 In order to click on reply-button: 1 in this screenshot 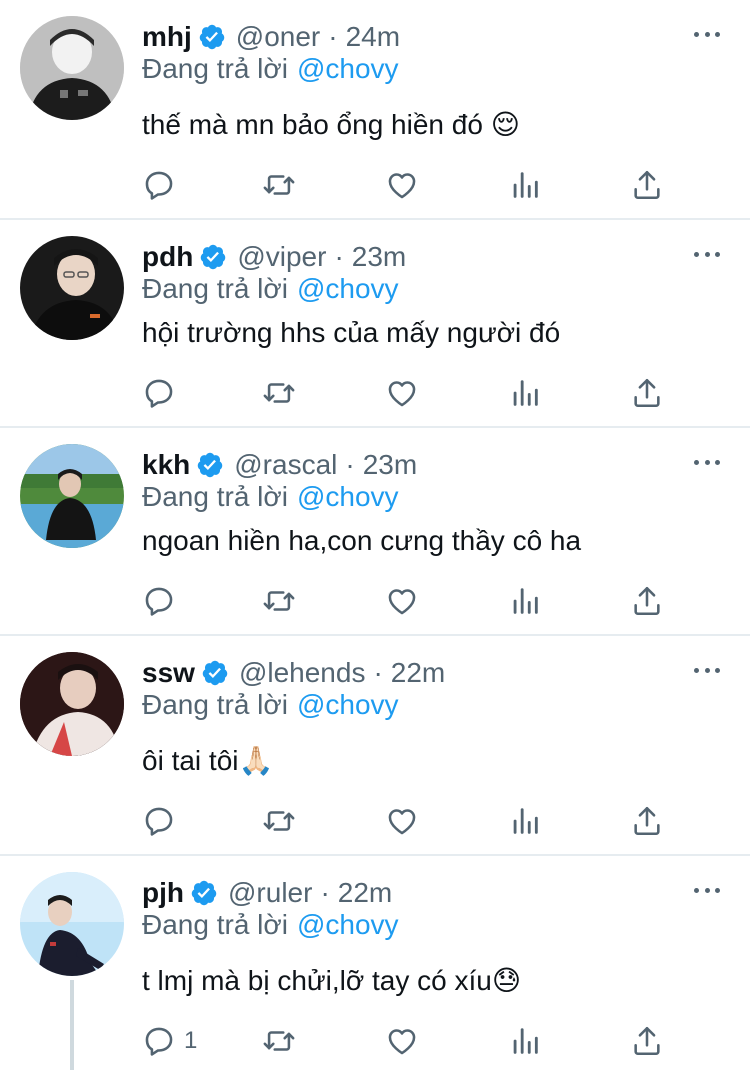, I will do `click(169, 1041)`.